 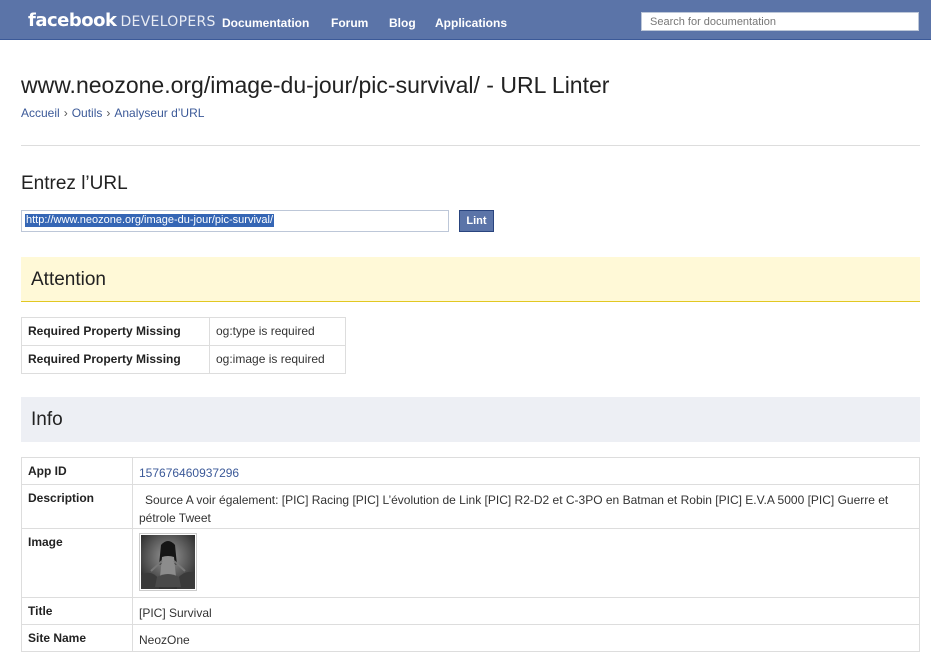 I want to click on table-row: Site Name NeozOne, so click(x=470, y=638).